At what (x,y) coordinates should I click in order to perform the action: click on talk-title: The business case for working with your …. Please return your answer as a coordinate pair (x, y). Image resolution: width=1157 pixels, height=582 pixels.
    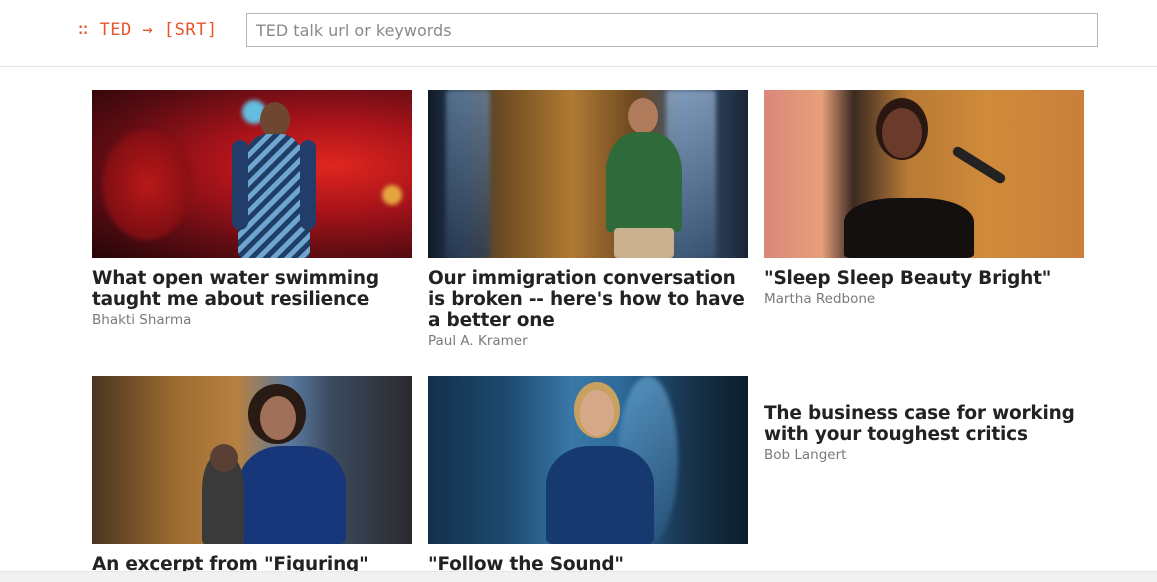
    Looking at the image, I should click on (924, 424).